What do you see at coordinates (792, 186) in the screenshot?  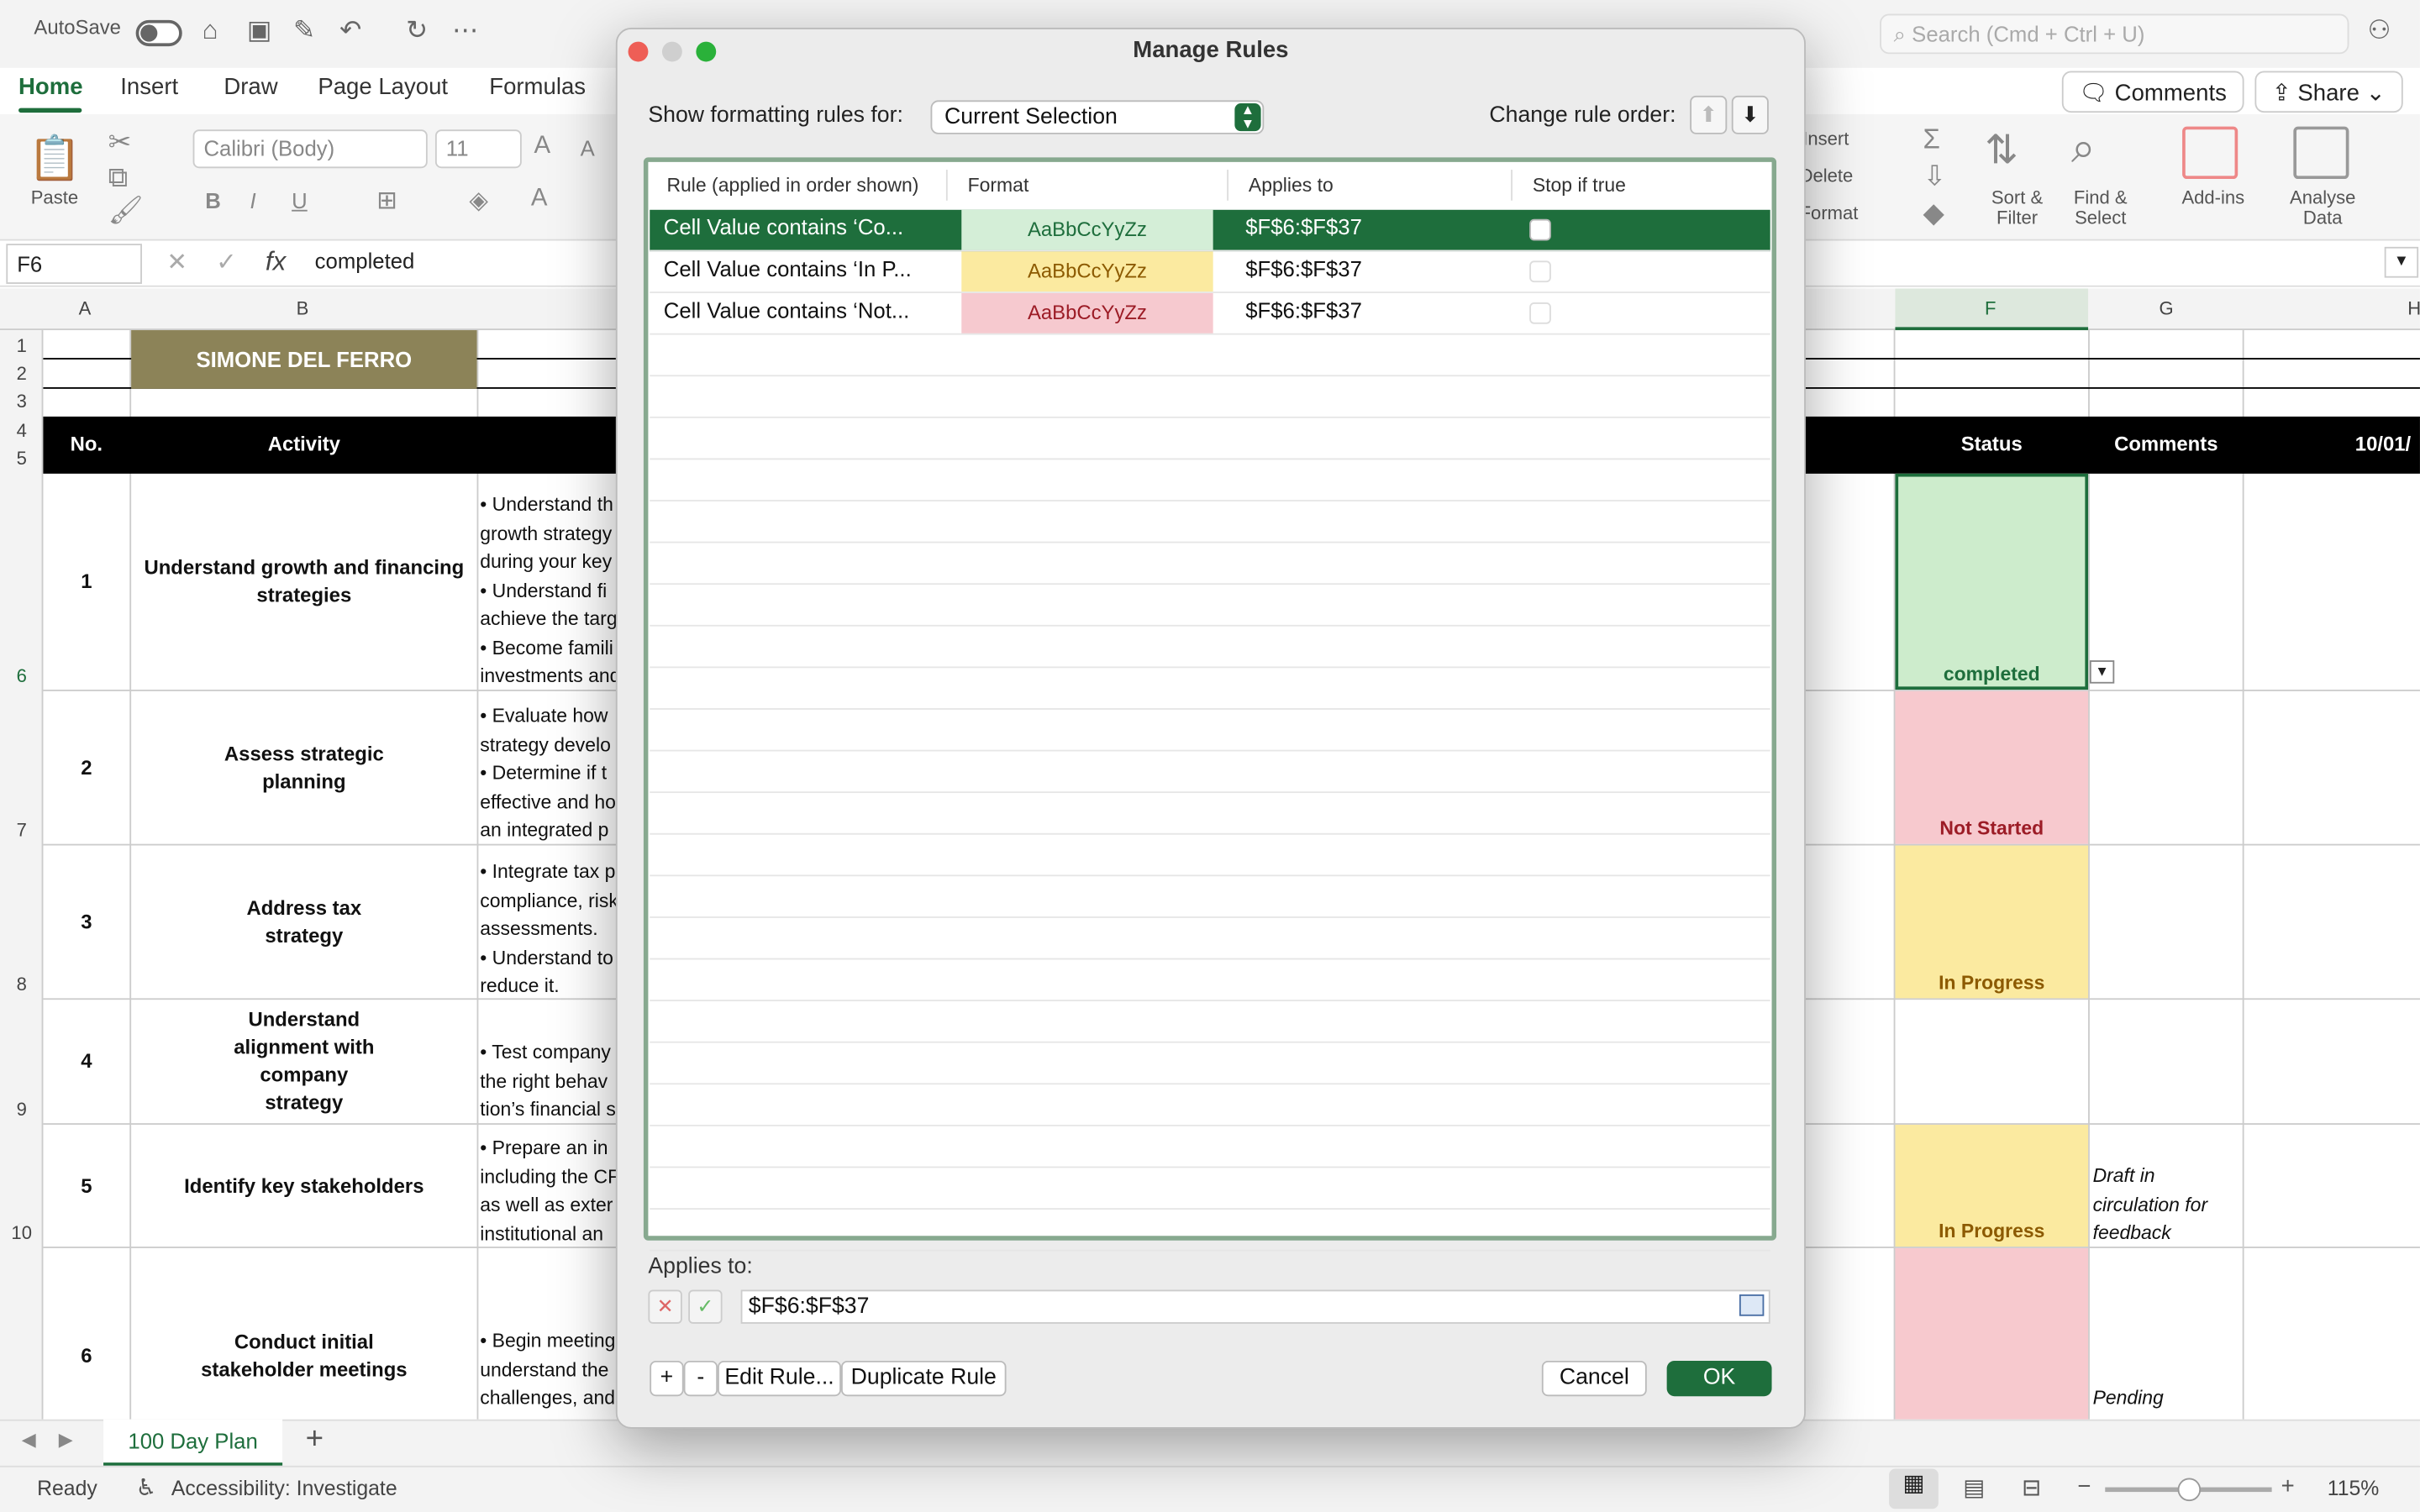 I see `col-rule-header: Rule (applied in order shown)` at bounding box center [792, 186].